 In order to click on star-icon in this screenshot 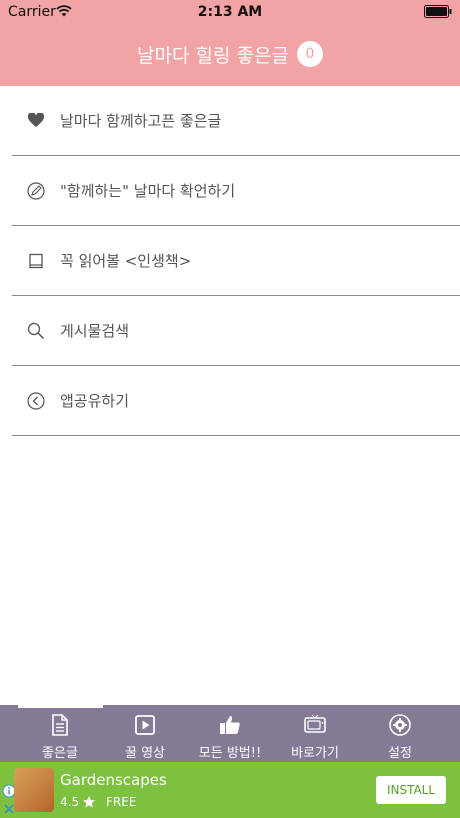, I will do `click(89, 802)`.